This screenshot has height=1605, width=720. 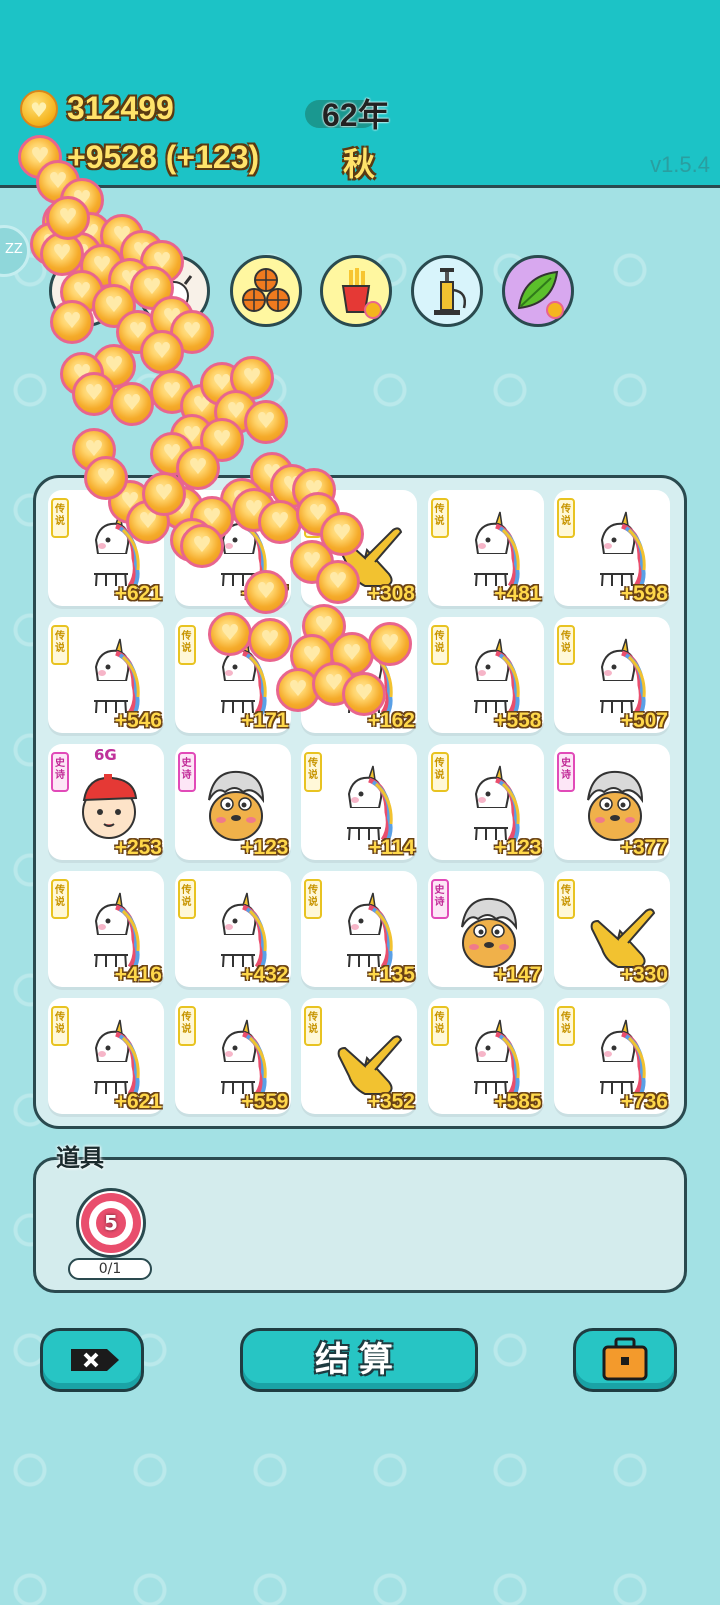 I want to click on board-cell: 传说 +546, so click(x=106, y=675).